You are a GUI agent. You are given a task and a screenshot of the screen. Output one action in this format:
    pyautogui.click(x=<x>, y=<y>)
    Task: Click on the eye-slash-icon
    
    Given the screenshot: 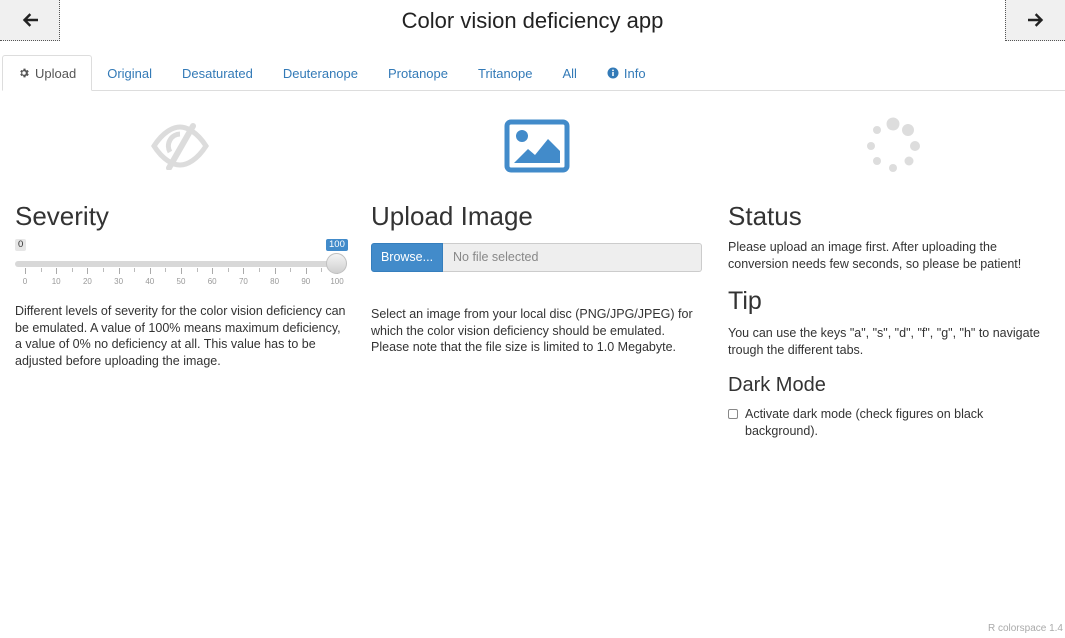 What is the action you would take?
    pyautogui.click(x=180, y=146)
    